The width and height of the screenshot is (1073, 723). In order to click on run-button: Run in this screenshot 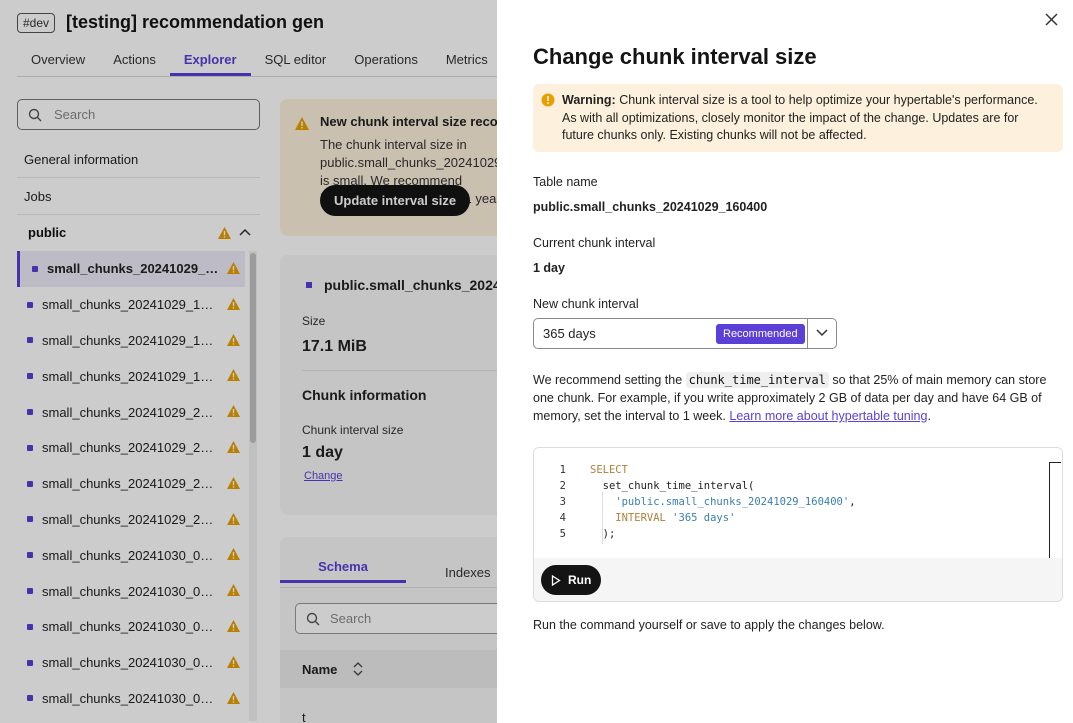, I will do `click(571, 580)`.